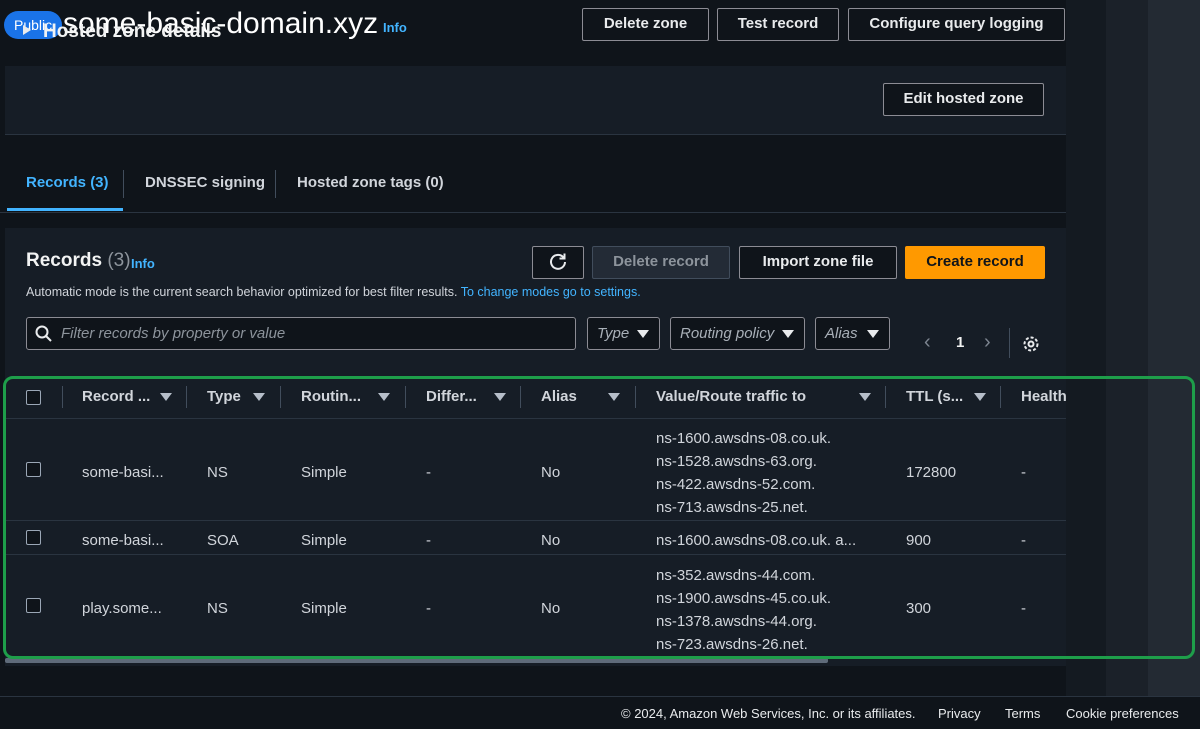 This screenshot has height=729, width=1200. What do you see at coordinates (927, 342) in the screenshot?
I see `previous-page-icon: ‹` at bounding box center [927, 342].